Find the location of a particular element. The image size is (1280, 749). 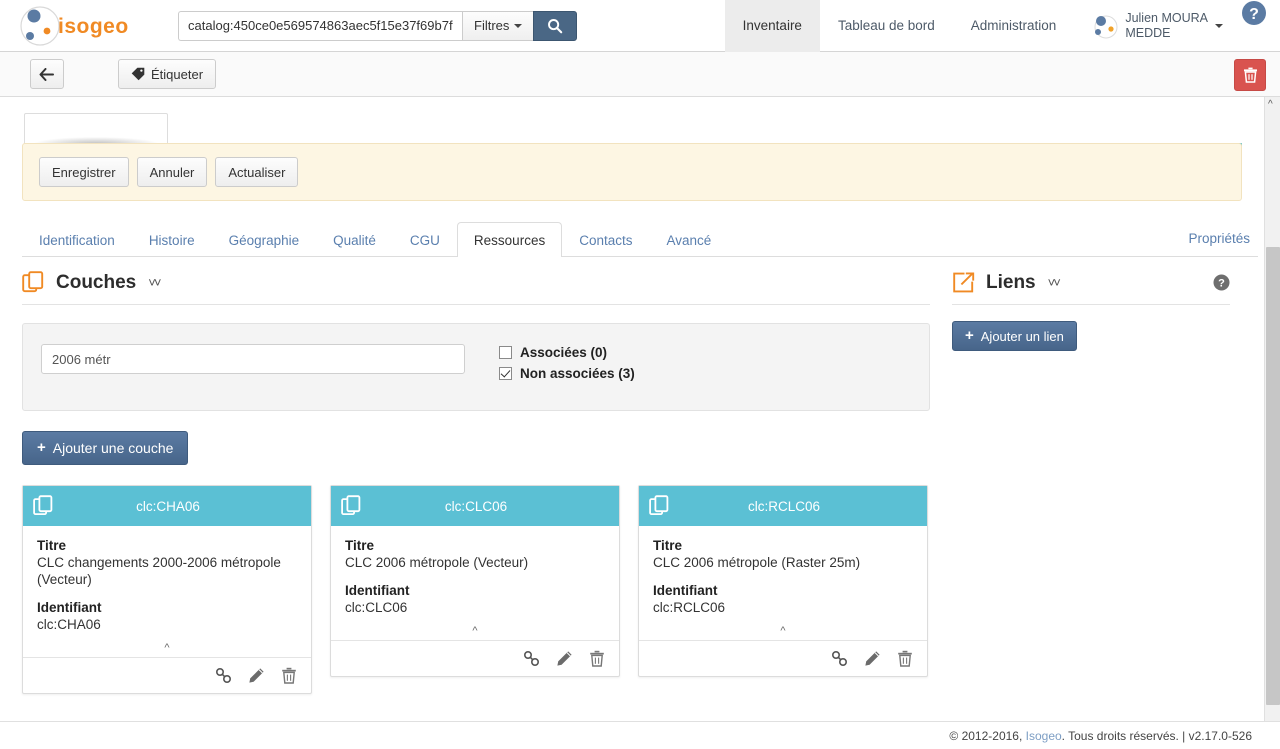

action-bar: Étiqueter is located at coordinates (640, 74).